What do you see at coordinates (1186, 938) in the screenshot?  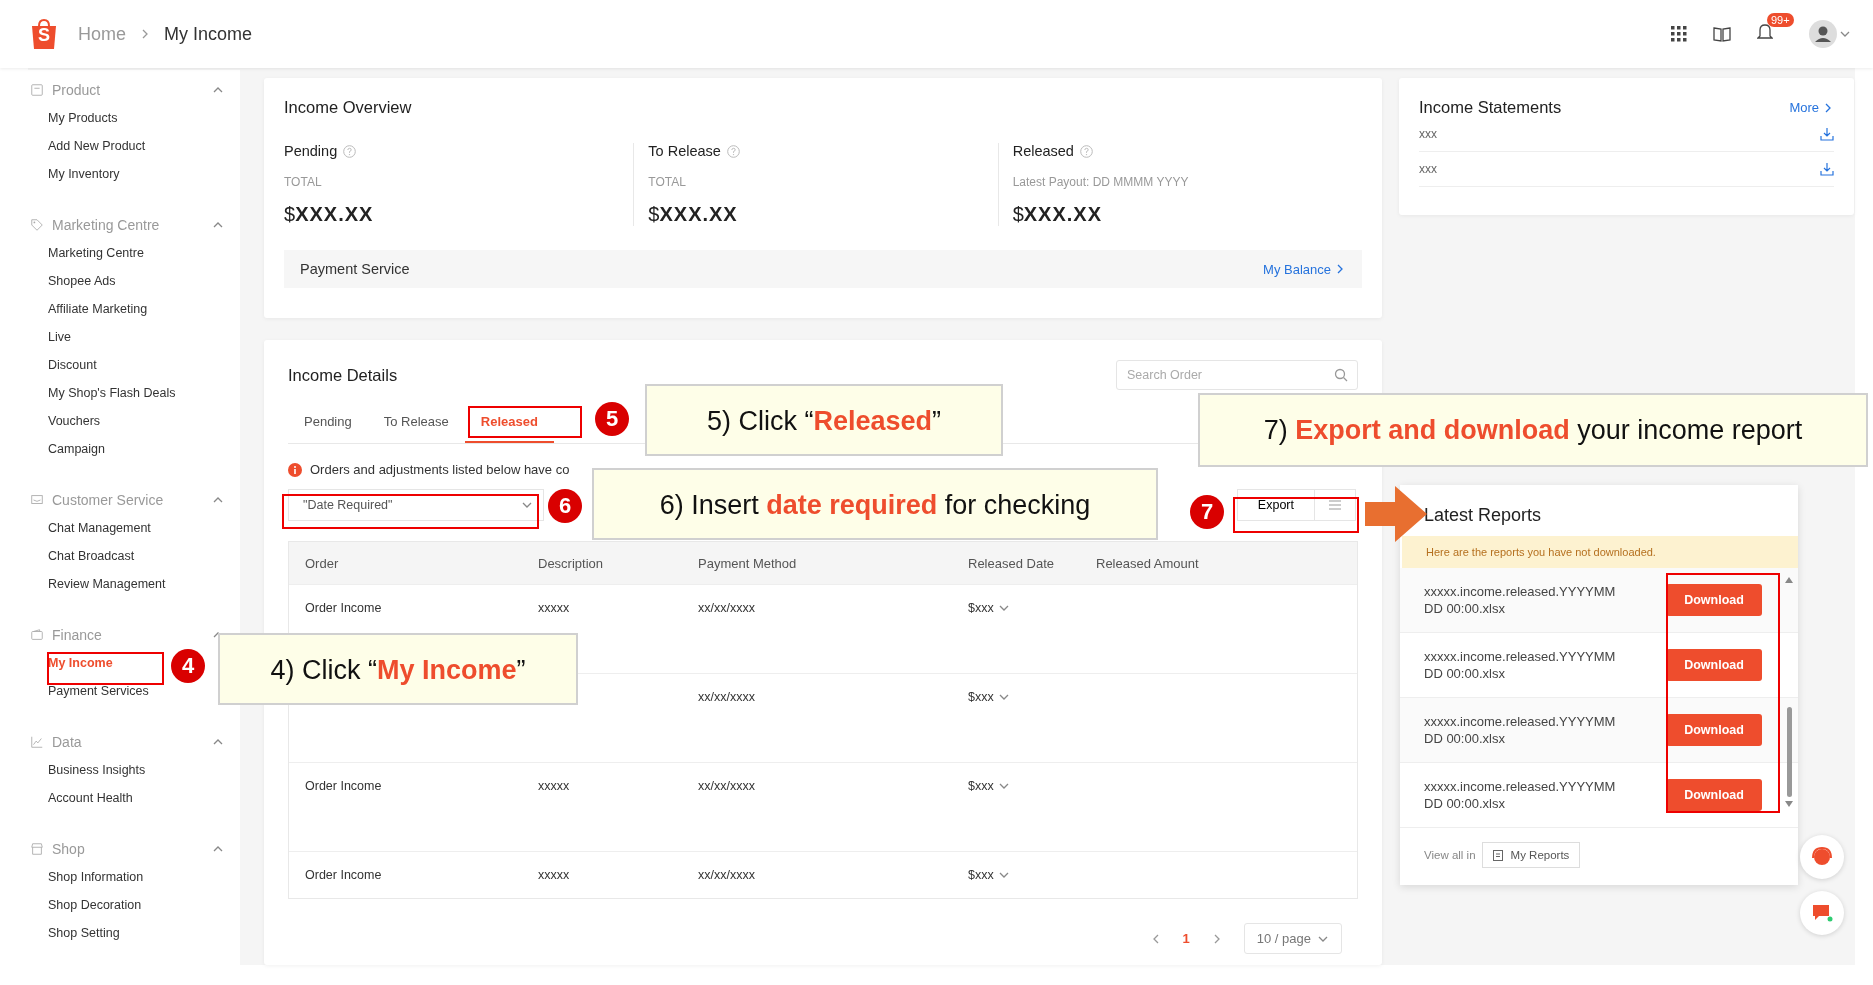 I see `page-number: 1` at bounding box center [1186, 938].